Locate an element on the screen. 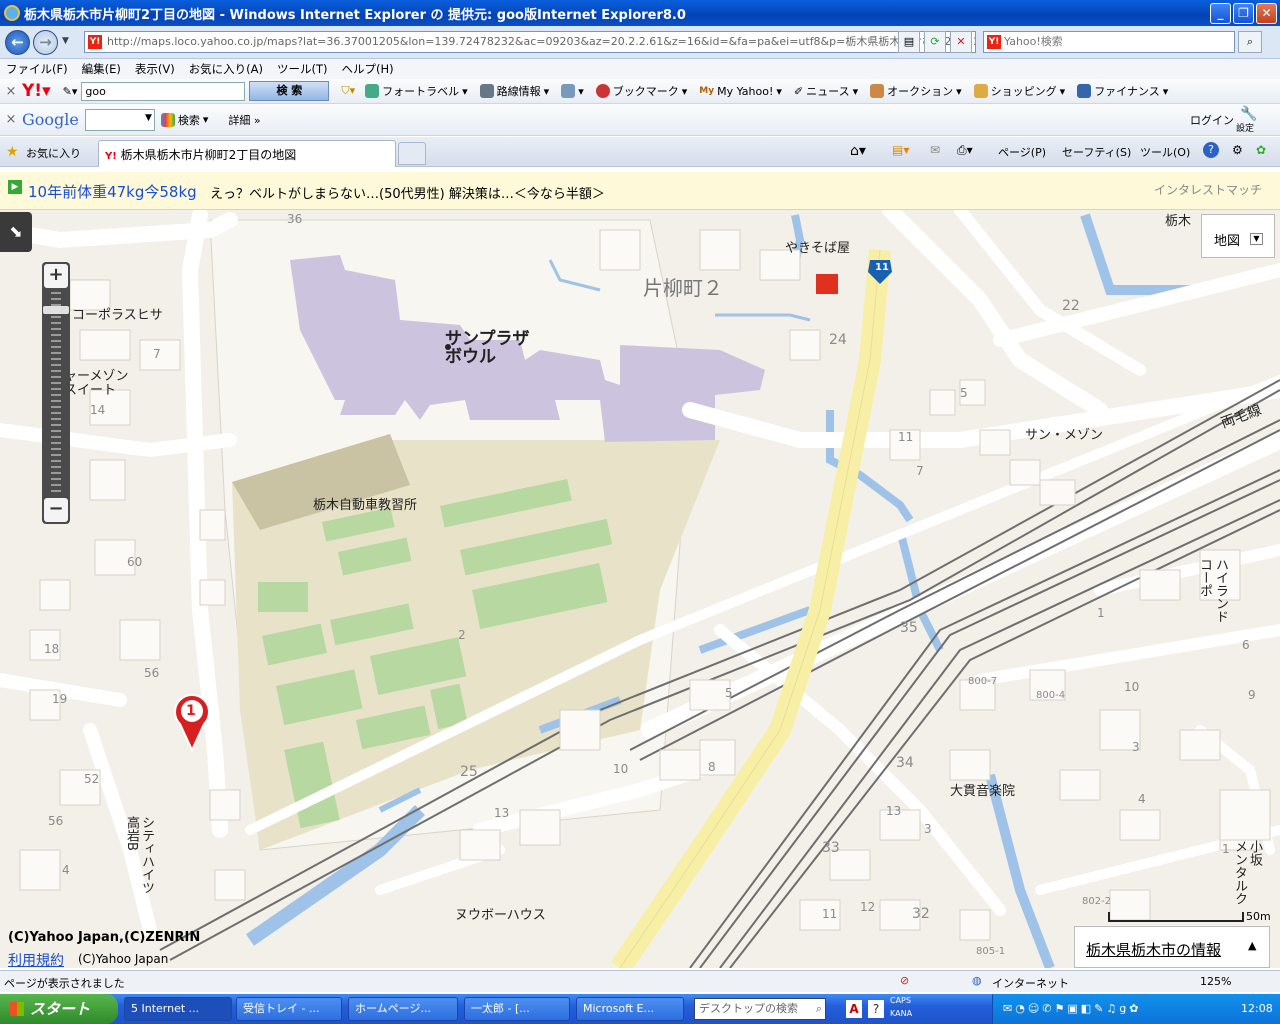  expand-panel-icon: ⬊ is located at coordinates (16, 232).